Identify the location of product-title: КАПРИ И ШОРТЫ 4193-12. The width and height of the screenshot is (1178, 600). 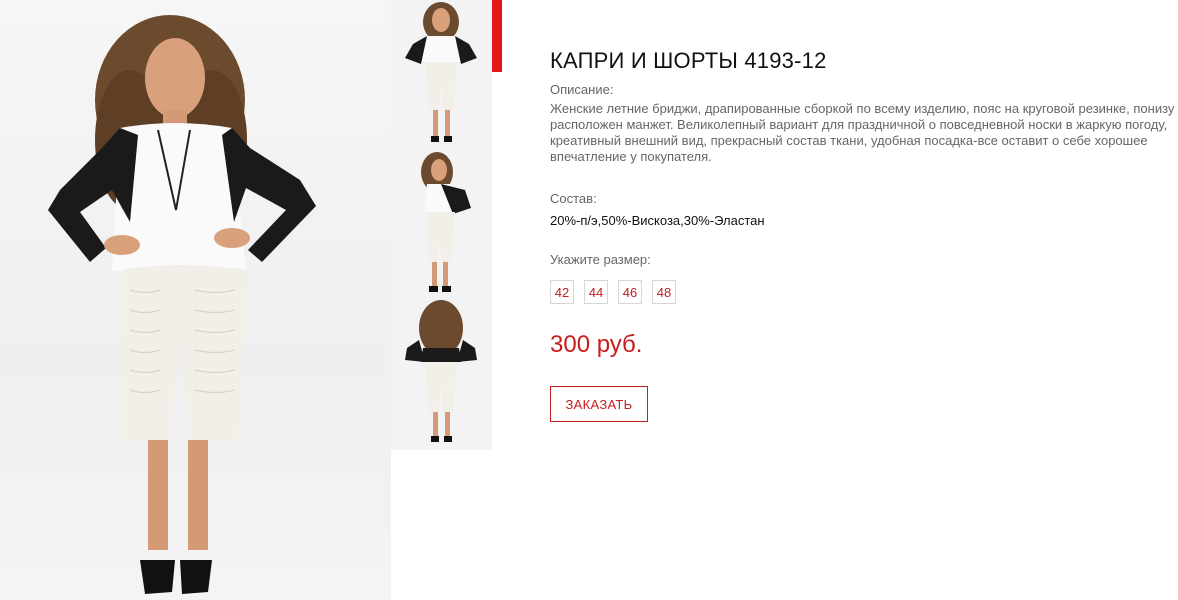
(688, 60).